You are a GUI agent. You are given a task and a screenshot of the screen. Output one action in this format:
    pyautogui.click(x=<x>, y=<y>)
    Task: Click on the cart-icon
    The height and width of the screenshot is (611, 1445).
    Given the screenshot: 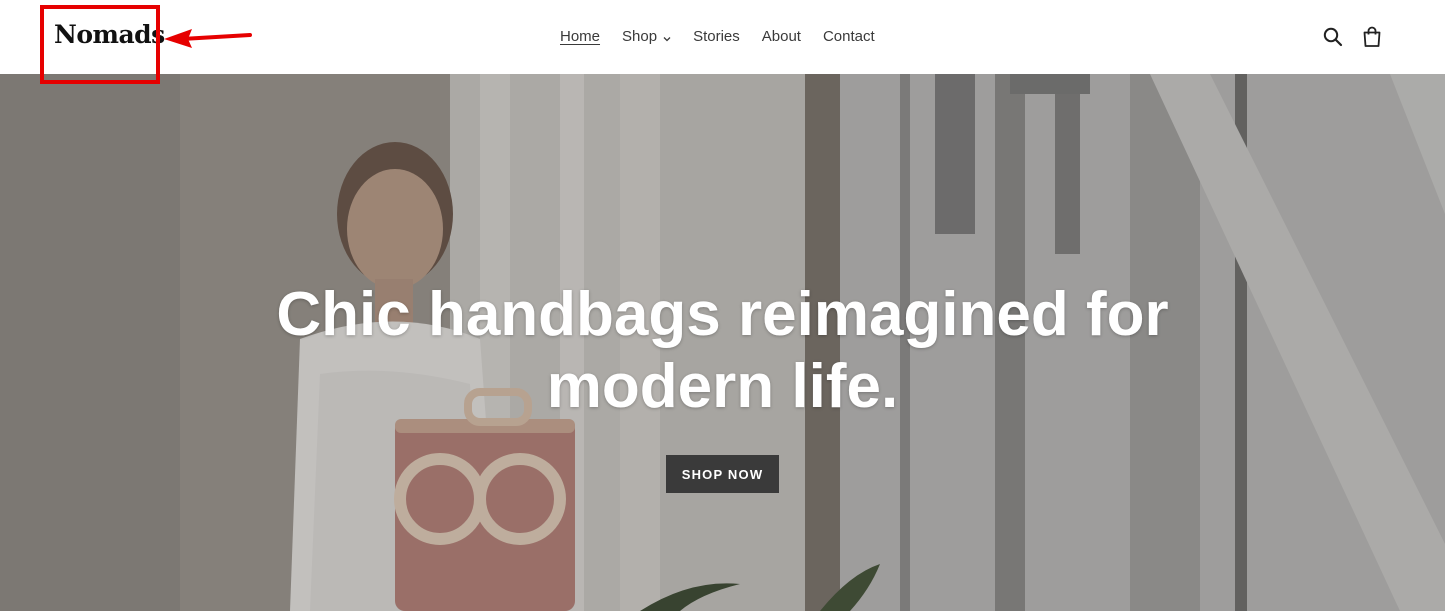 What is the action you would take?
    pyautogui.click(x=1372, y=37)
    